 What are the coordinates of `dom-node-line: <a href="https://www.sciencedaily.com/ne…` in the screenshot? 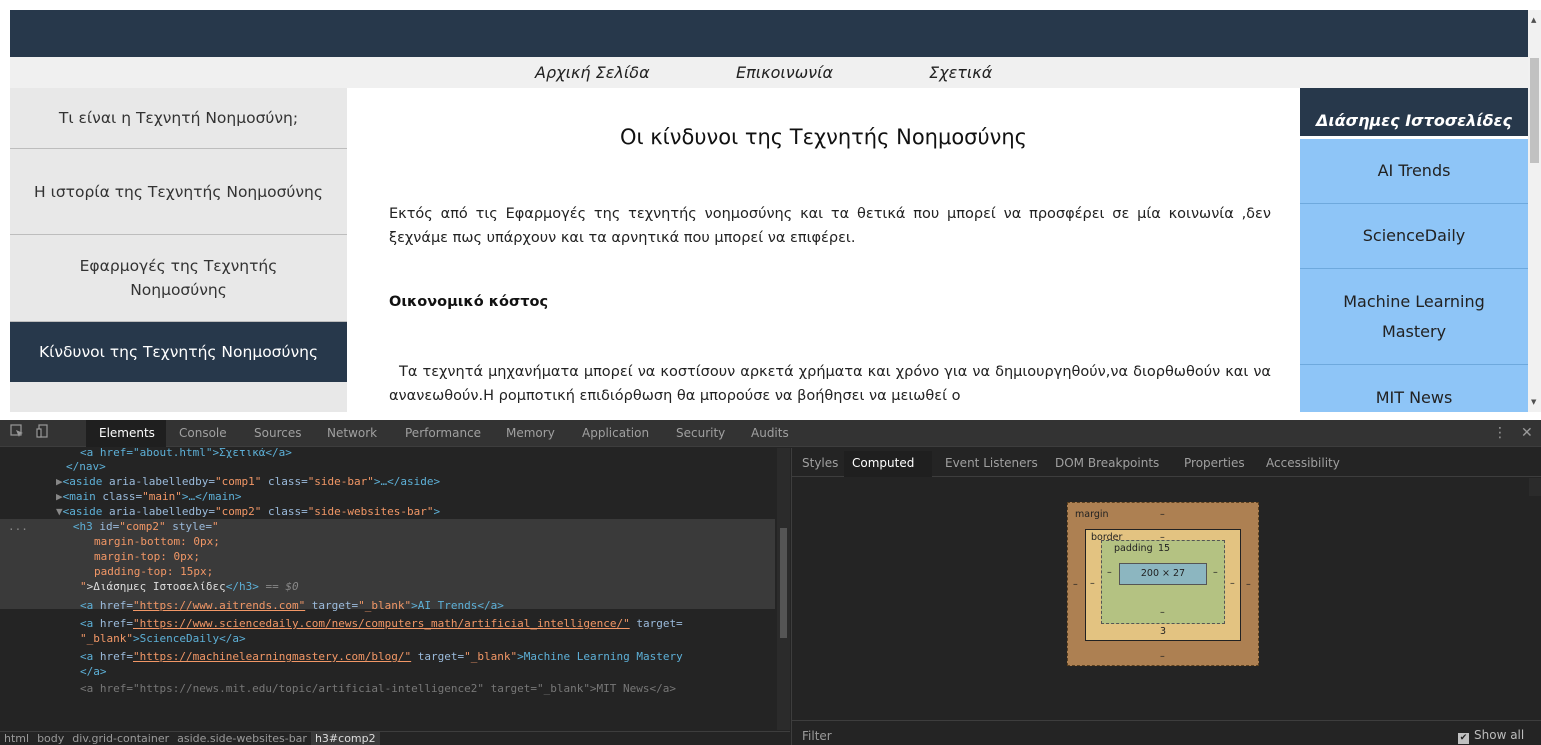 It's located at (387, 623).